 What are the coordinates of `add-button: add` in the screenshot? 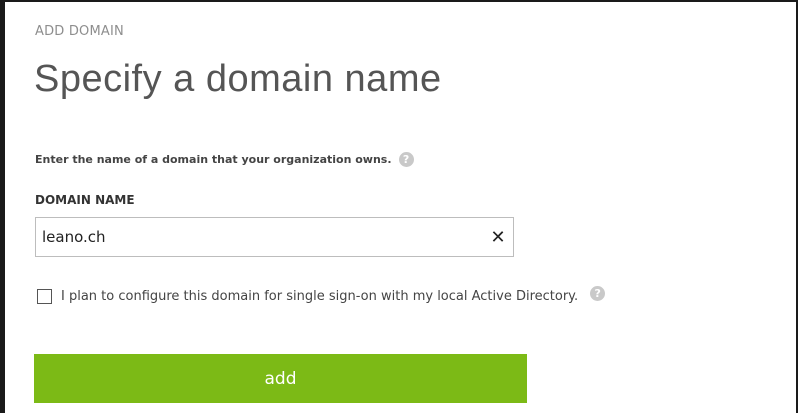 It's located at (280, 378).